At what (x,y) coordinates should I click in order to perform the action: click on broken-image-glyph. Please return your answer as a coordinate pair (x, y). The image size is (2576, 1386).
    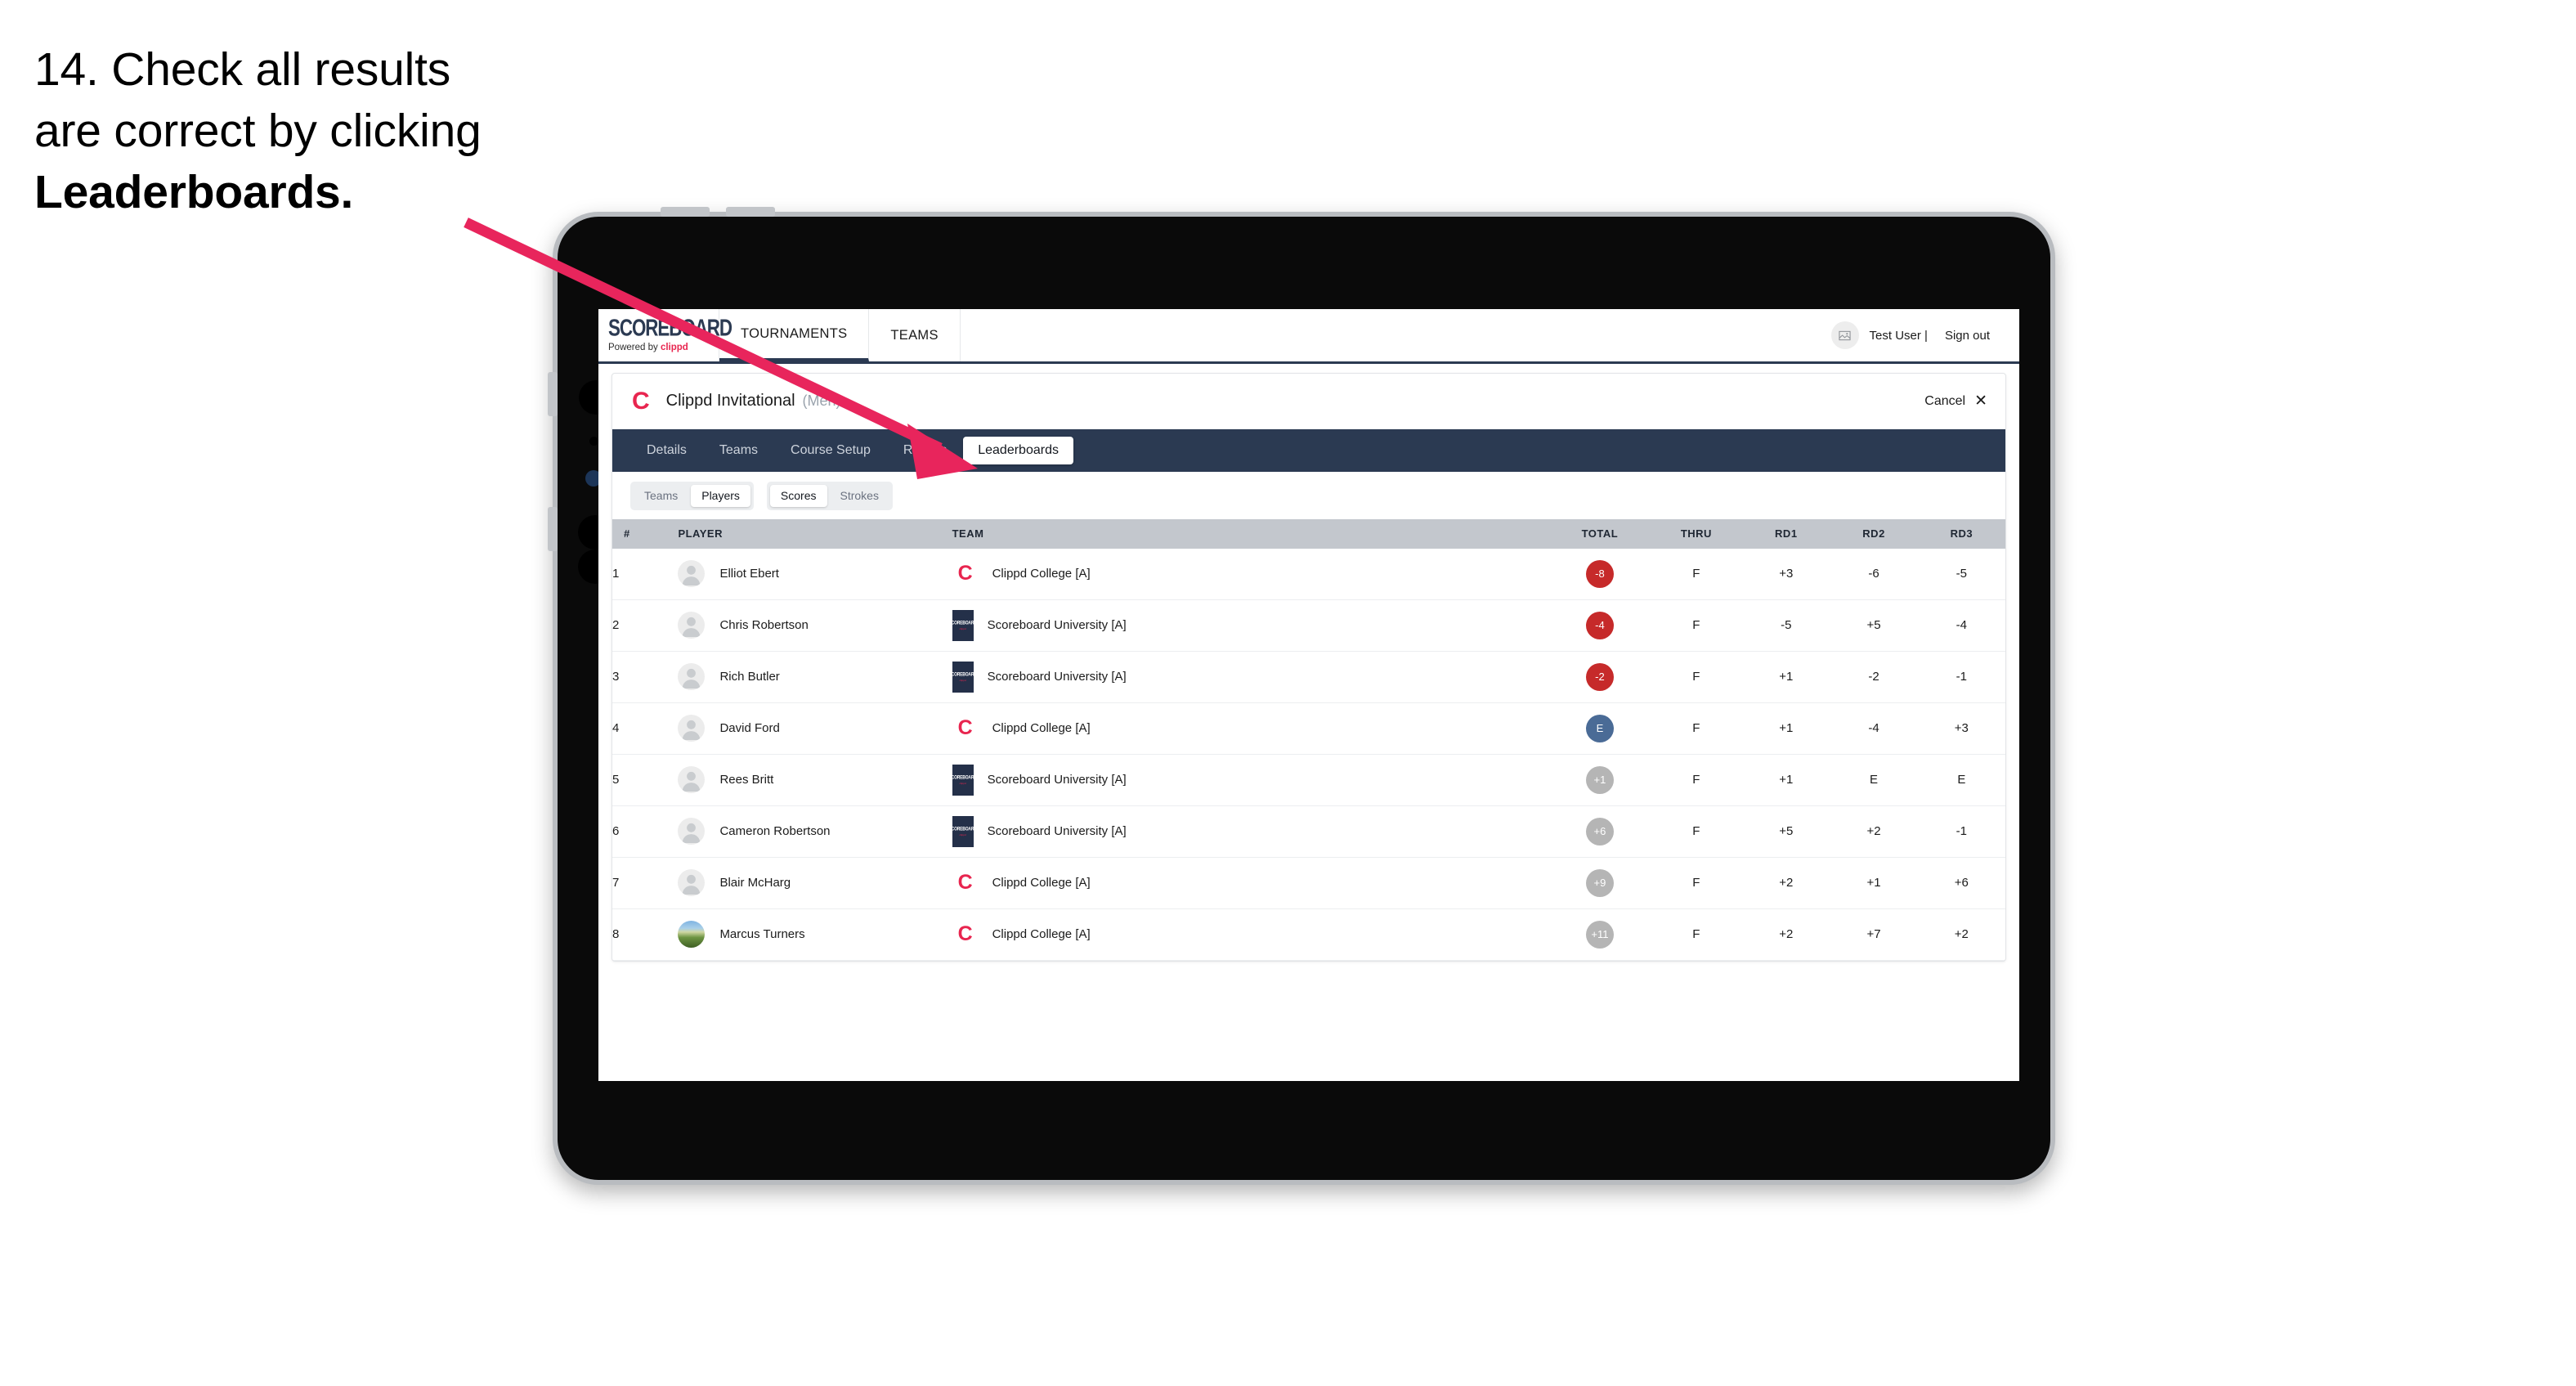
    Looking at the image, I should click on (1845, 335).